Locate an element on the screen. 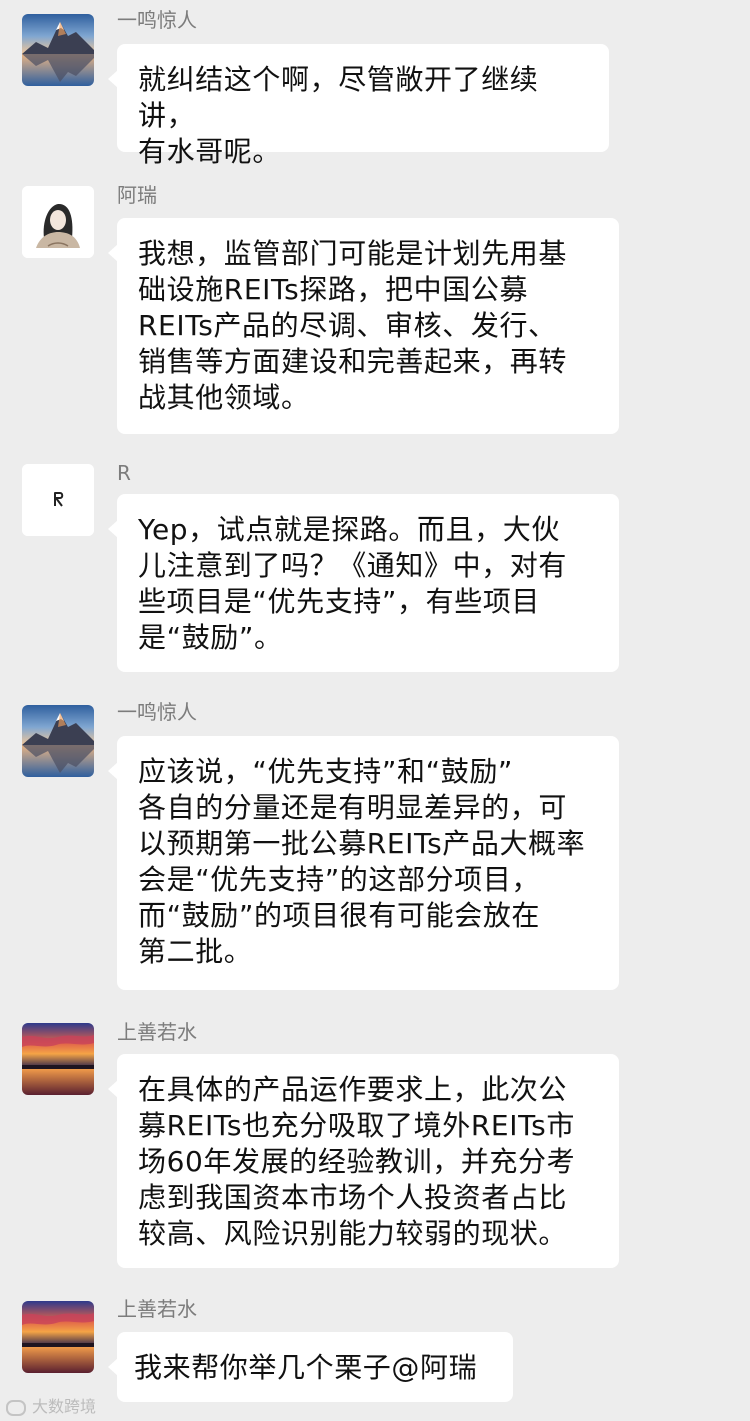 This screenshot has height=1421, width=750. sender-name: 阿瑞 is located at coordinates (137, 195).